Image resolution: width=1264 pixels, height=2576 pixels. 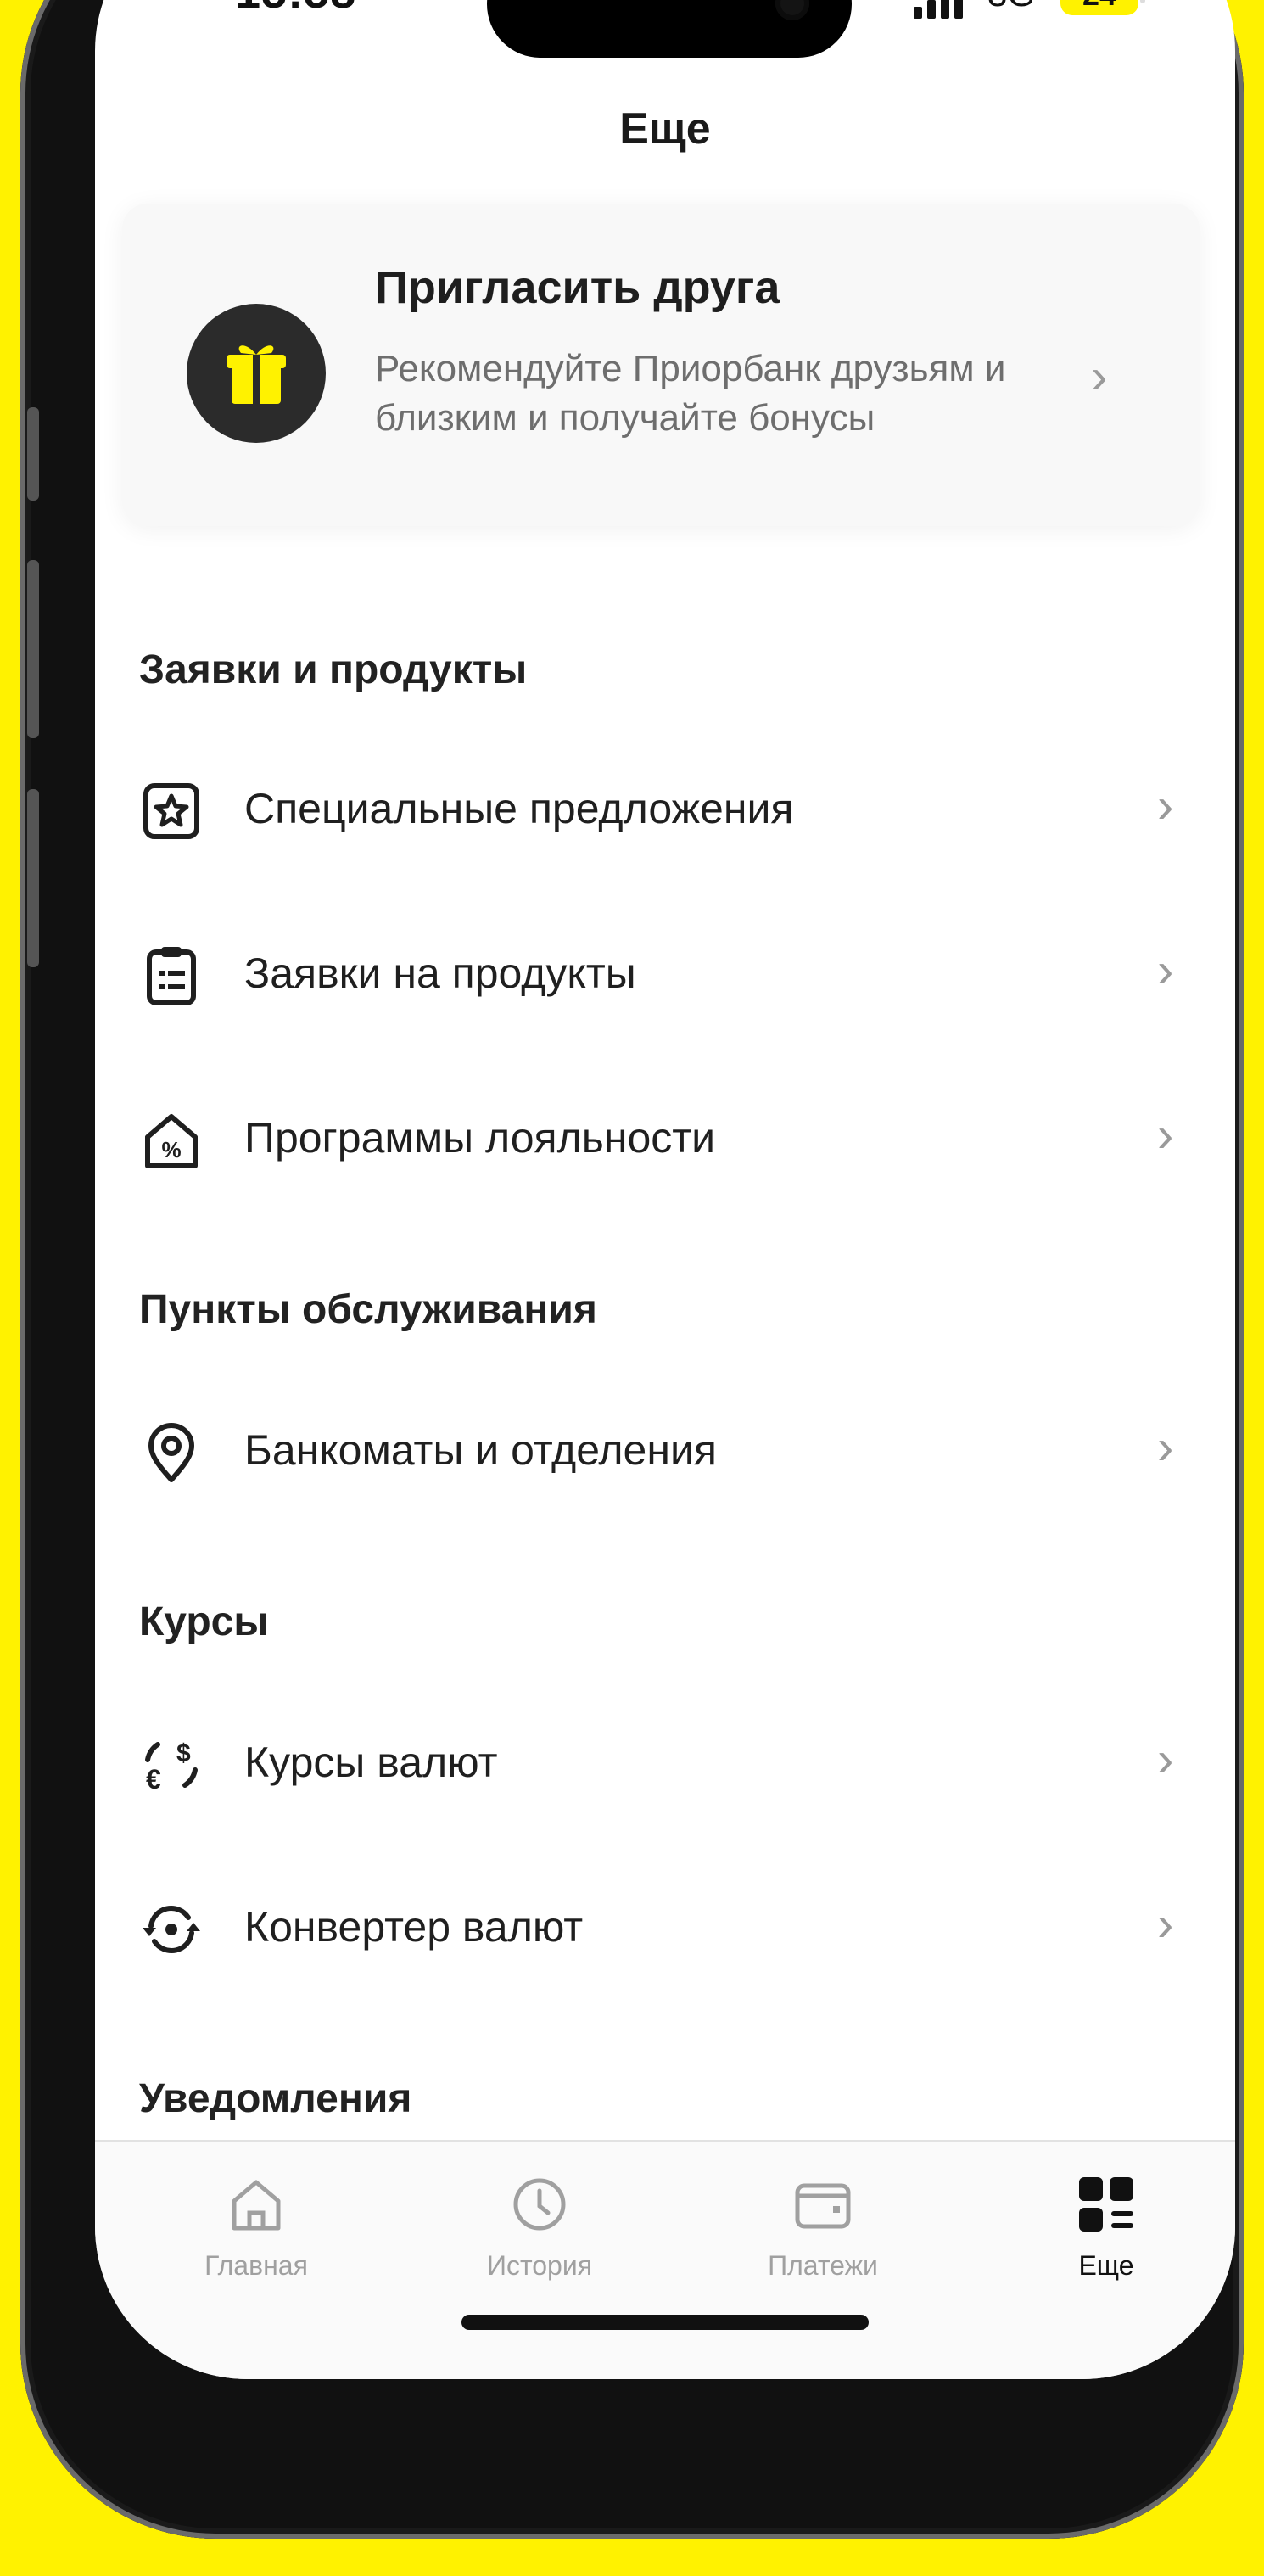 I want to click on network-type: 3G, so click(x=1011, y=7).